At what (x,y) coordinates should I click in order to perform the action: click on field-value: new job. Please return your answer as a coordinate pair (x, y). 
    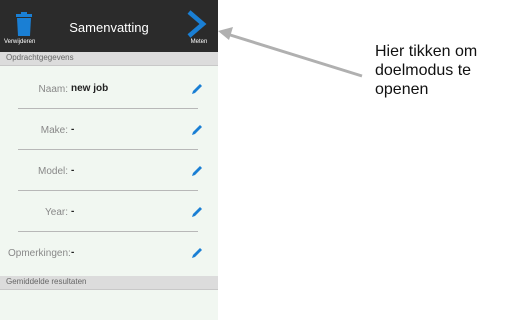
    Looking at the image, I should click on (90, 88).